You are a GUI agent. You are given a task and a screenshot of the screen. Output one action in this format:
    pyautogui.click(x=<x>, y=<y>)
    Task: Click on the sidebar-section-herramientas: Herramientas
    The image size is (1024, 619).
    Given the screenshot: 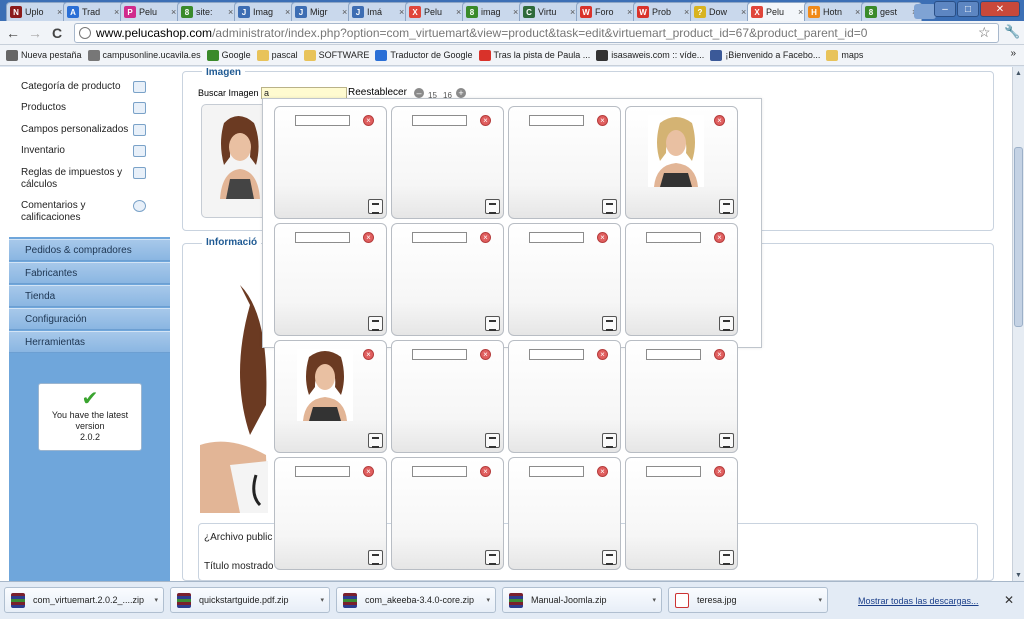 What is the action you would take?
    pyautogui.click(x=89, y=342)
    